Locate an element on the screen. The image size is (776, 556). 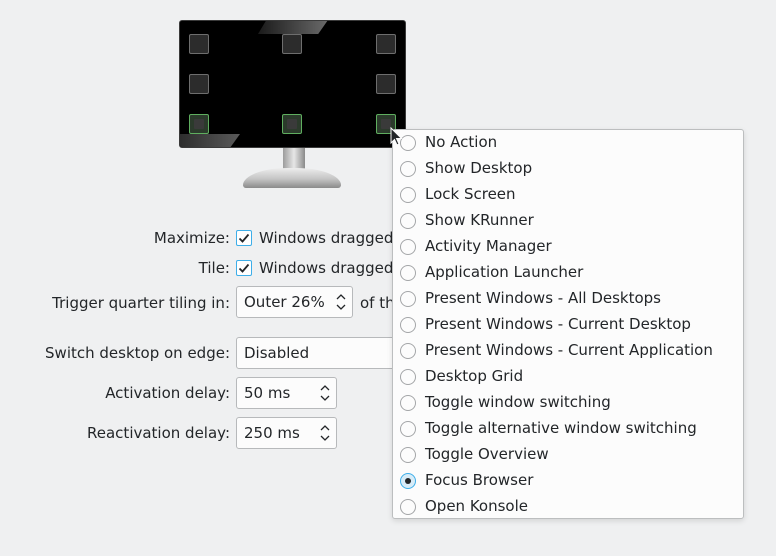
tile-checkbox-text: Windows dragged is located at coordinates (326, 268).